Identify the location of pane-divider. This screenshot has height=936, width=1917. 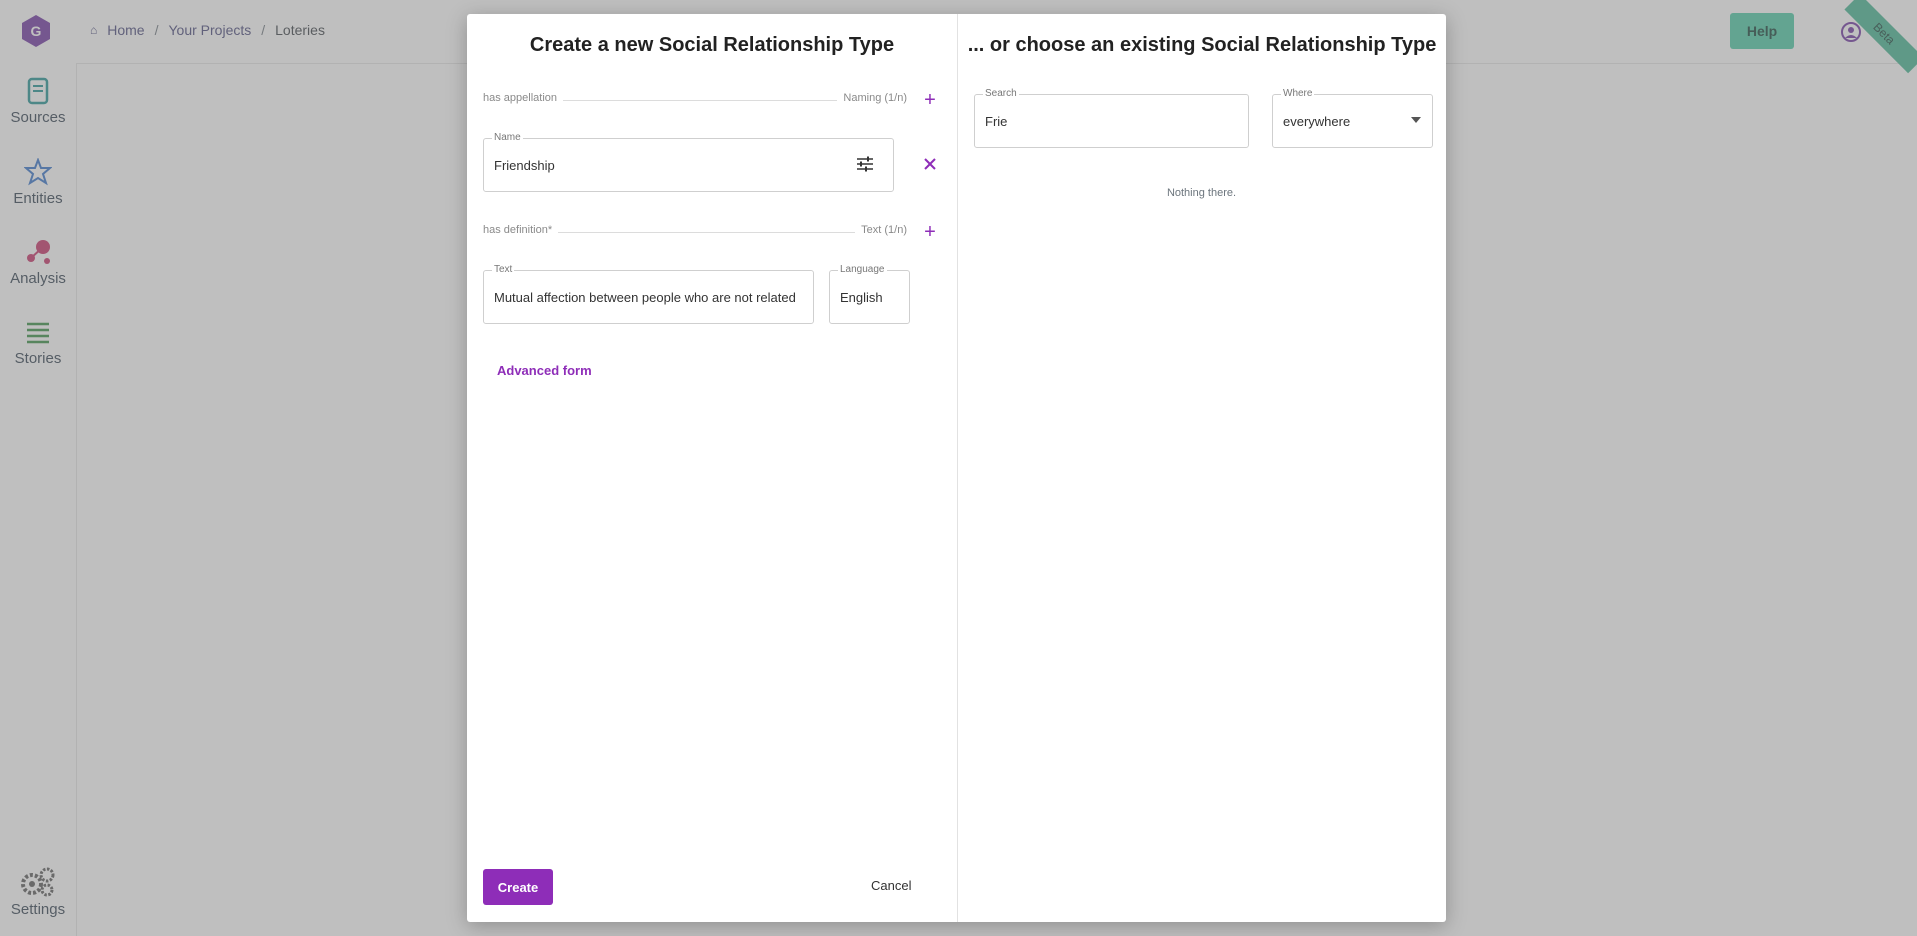
(957, 468).